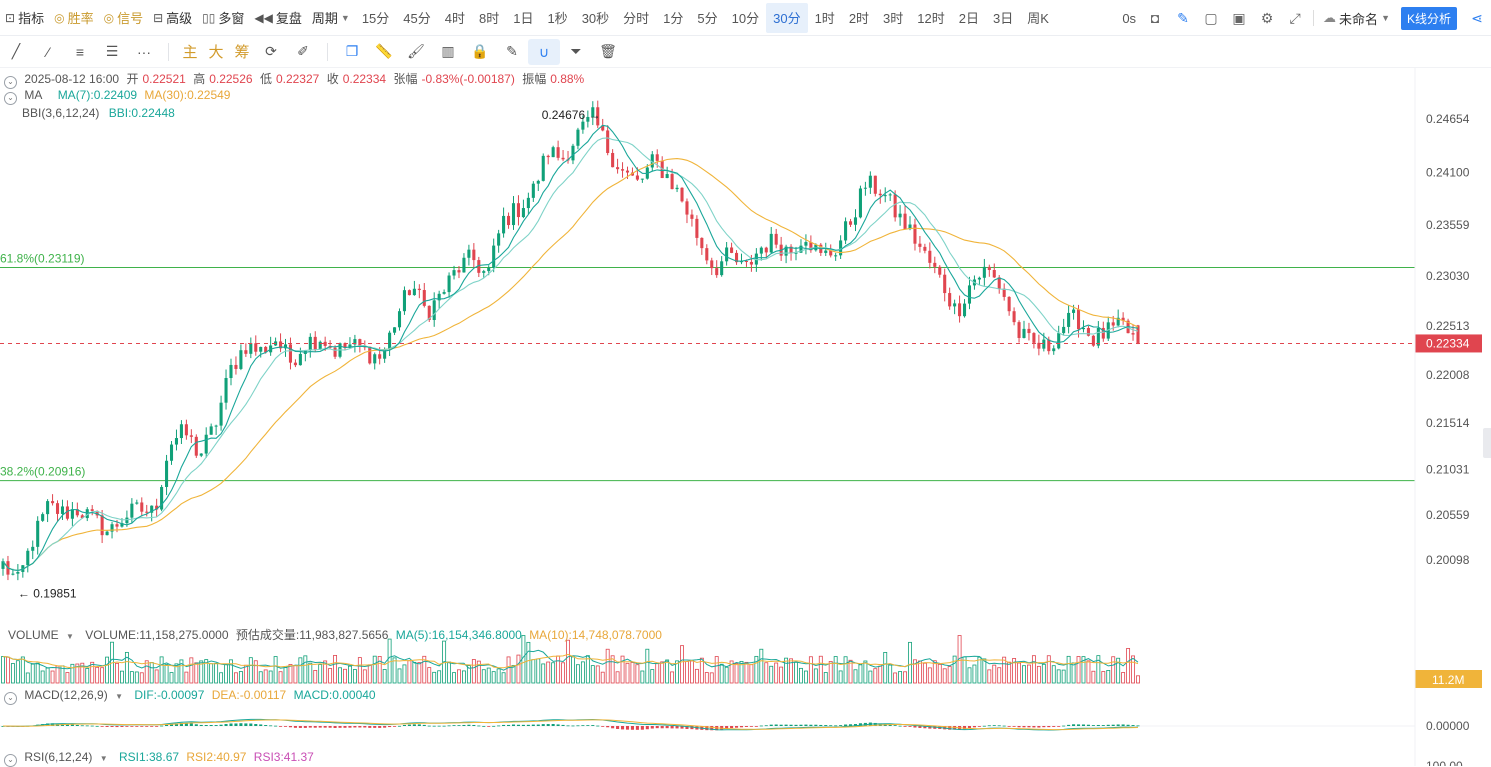 The image size is (1491, 767). What do you see at coordinates (119, 696) in the screenshot?
I see `chevron-down-icon: ▼` at bounding box center [119, 696].